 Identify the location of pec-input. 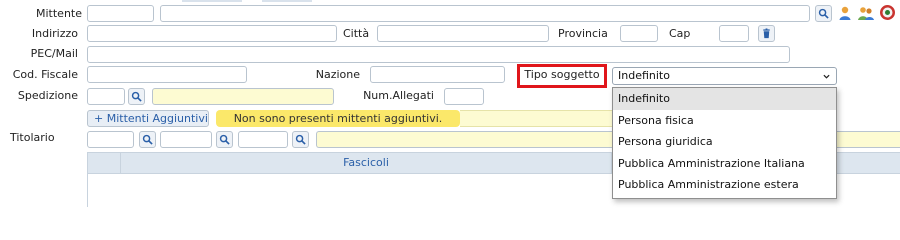
(438, 54).